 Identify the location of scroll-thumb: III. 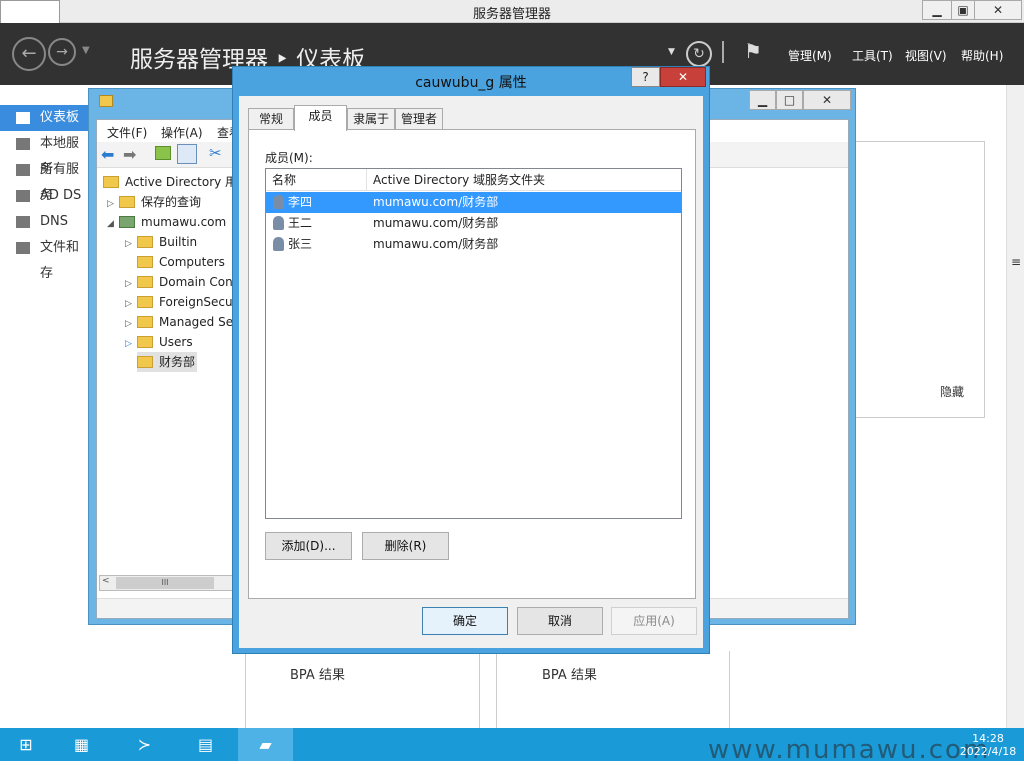
(165, 583).